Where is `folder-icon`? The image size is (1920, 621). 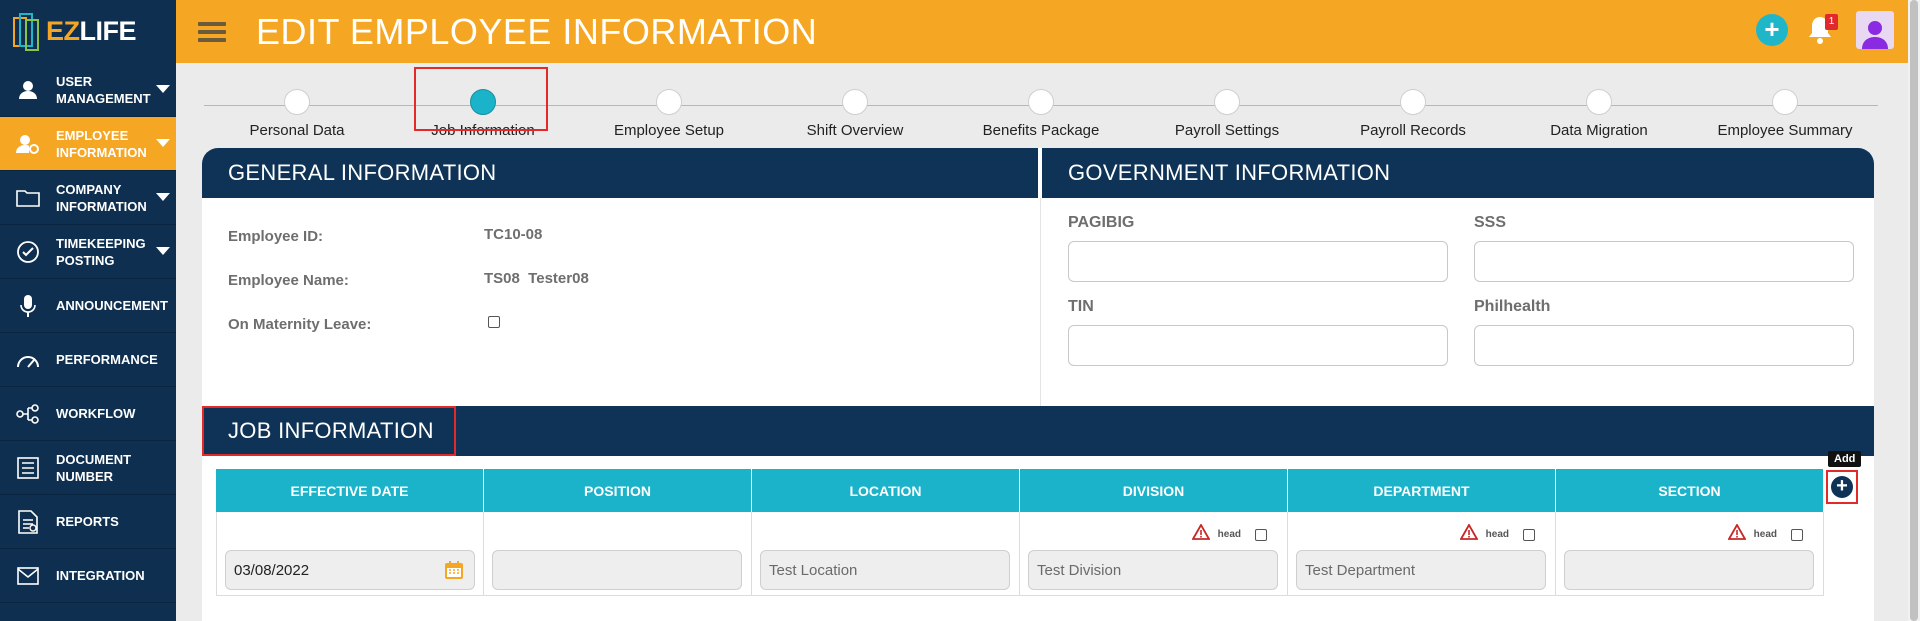 folder-icon is located at coordinates (28, 198).